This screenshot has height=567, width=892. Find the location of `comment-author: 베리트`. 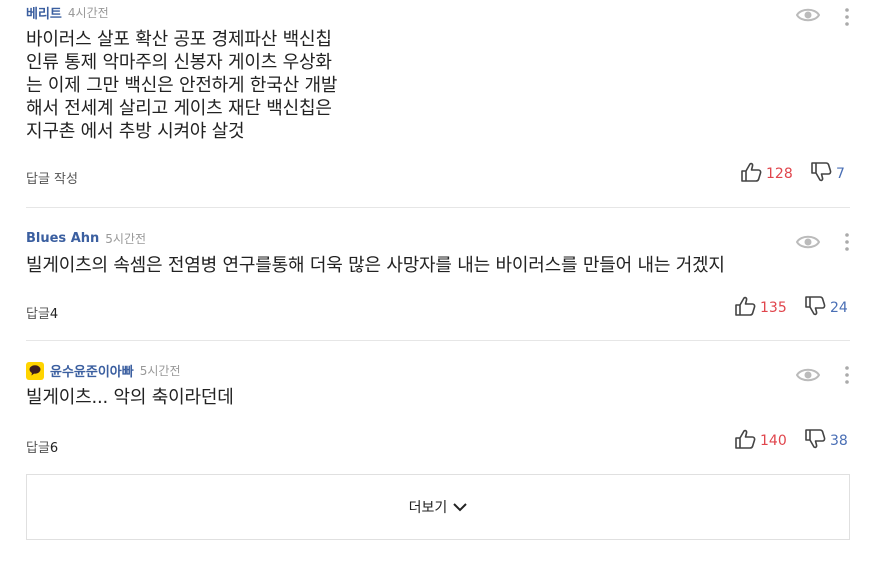

comment-author: 베리트 is located at coordinates (44, 12).